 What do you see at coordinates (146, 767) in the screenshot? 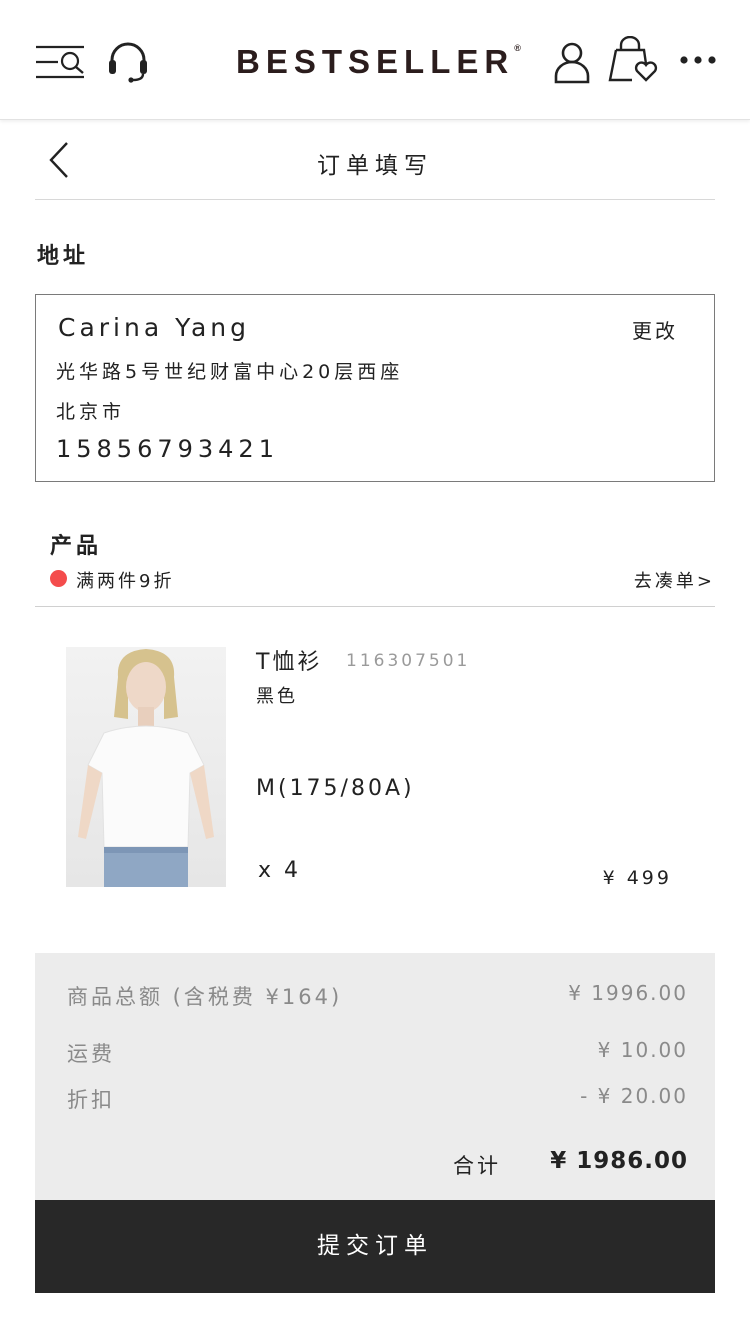
I see `product-image` at bounding box center [146, 767].